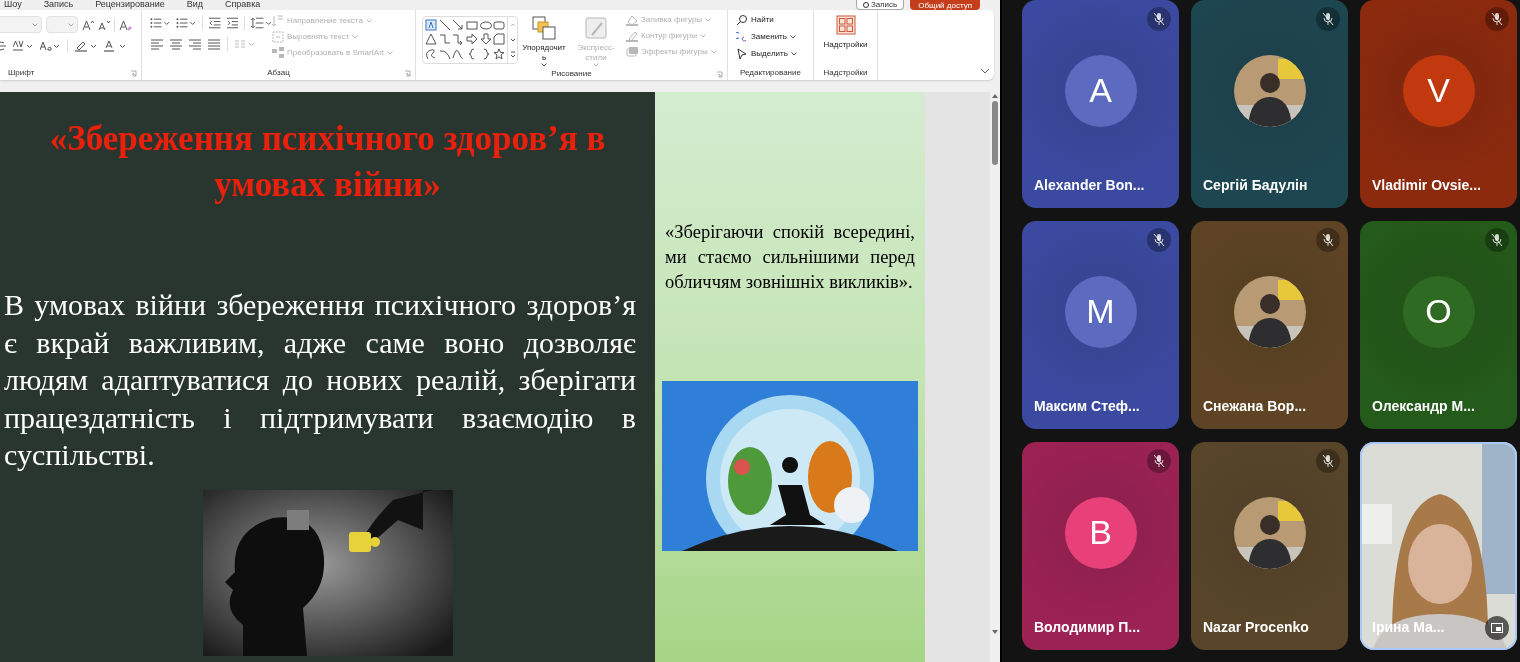 This screenshot has width=1520, height=662. I want to click on menu-item: Шоу, so click(13, 4).